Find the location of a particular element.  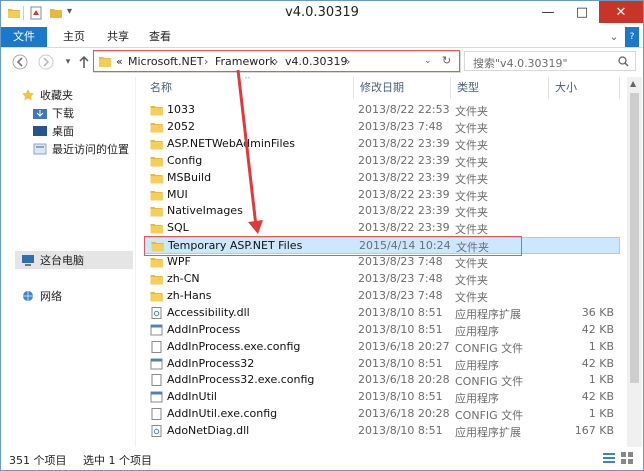

file-name: 2052 is located at coordinates (181, 126).